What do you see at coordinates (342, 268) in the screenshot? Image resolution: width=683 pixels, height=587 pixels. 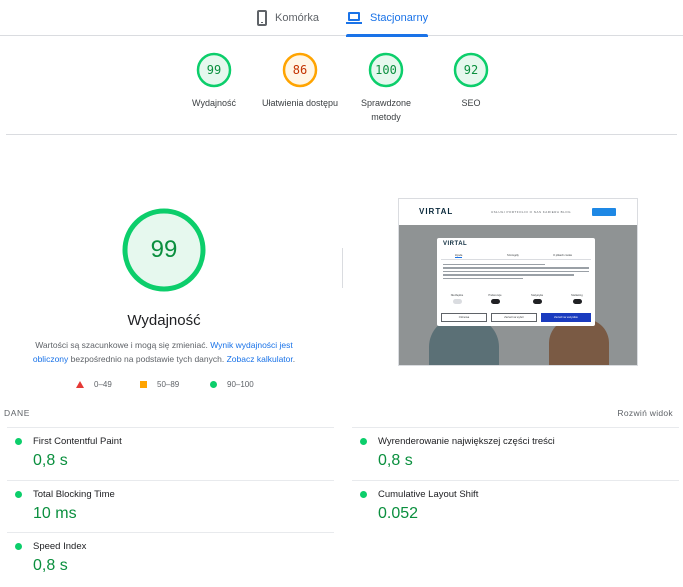 I see `vertical-divider` at bounding box center [342, 268].